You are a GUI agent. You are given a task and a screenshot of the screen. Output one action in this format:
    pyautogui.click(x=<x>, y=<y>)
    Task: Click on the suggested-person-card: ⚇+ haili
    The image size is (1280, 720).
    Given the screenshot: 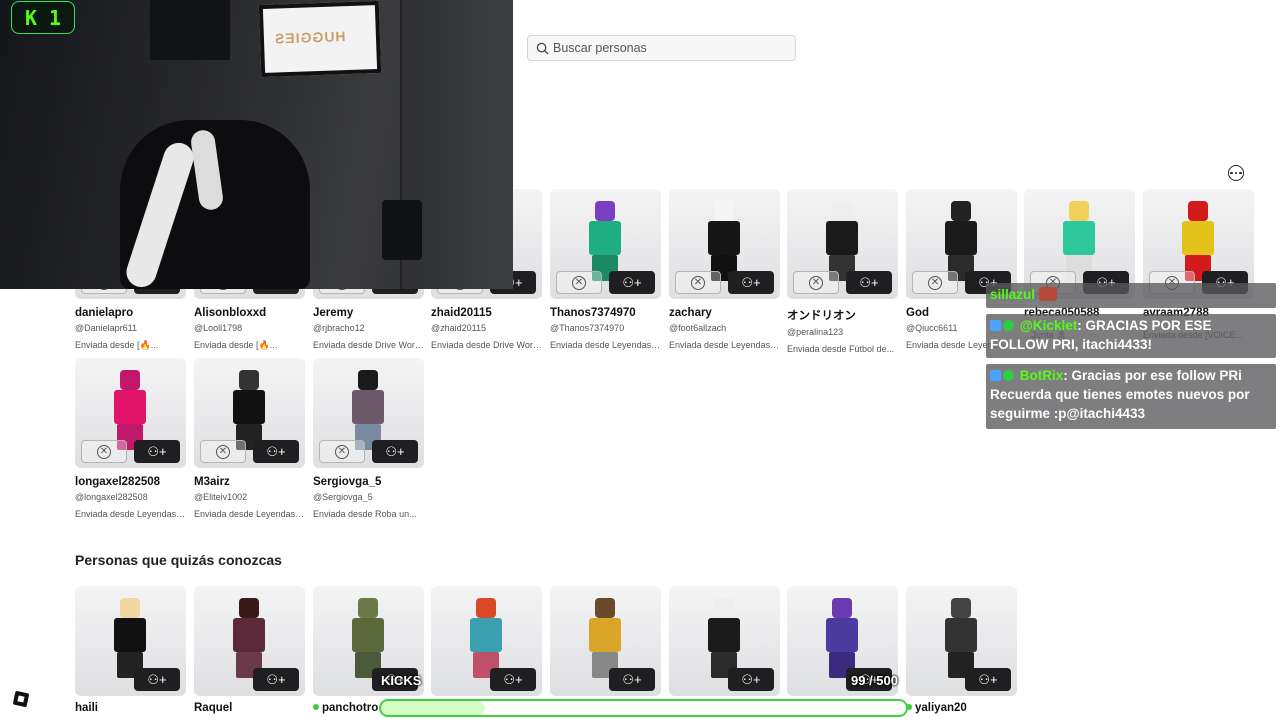 What is the action you would take?
    pyautogui.click(x=130, y=650)
    